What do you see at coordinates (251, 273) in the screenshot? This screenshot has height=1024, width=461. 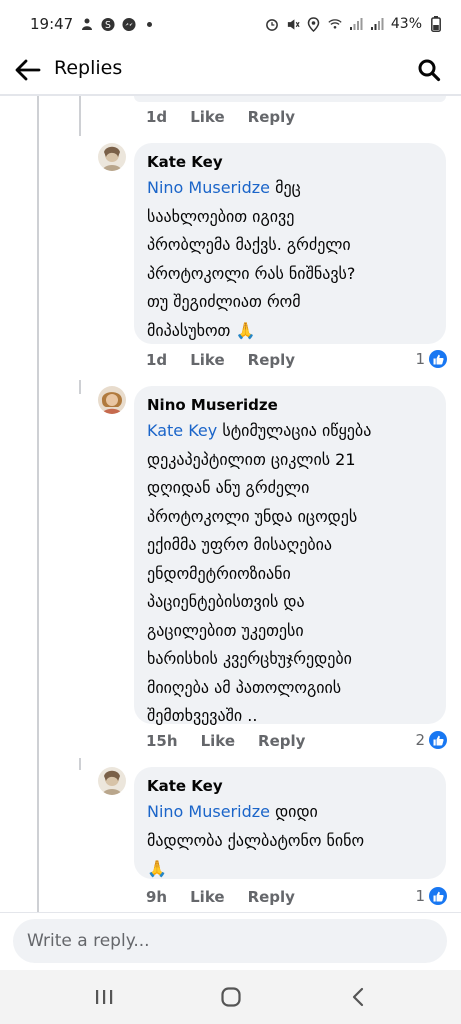 I see `comment-line: პროტოკოლი რას ნიშნავს?` at bounding box center [251, 273].